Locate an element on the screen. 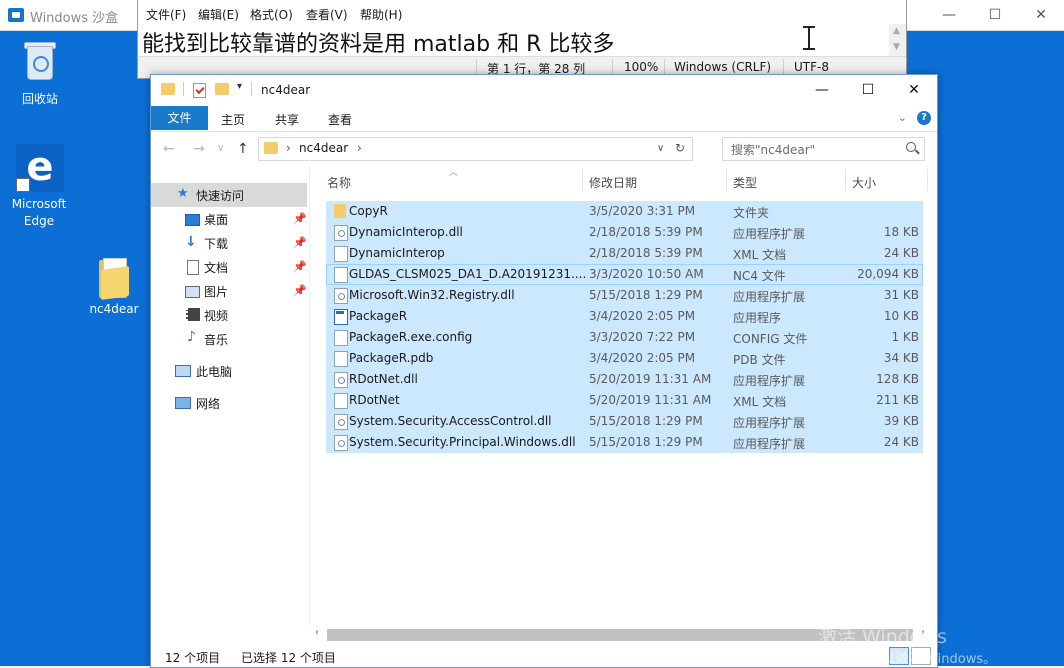  nav-item-documents: 文档 📌 is located at coordinates (229, 267).